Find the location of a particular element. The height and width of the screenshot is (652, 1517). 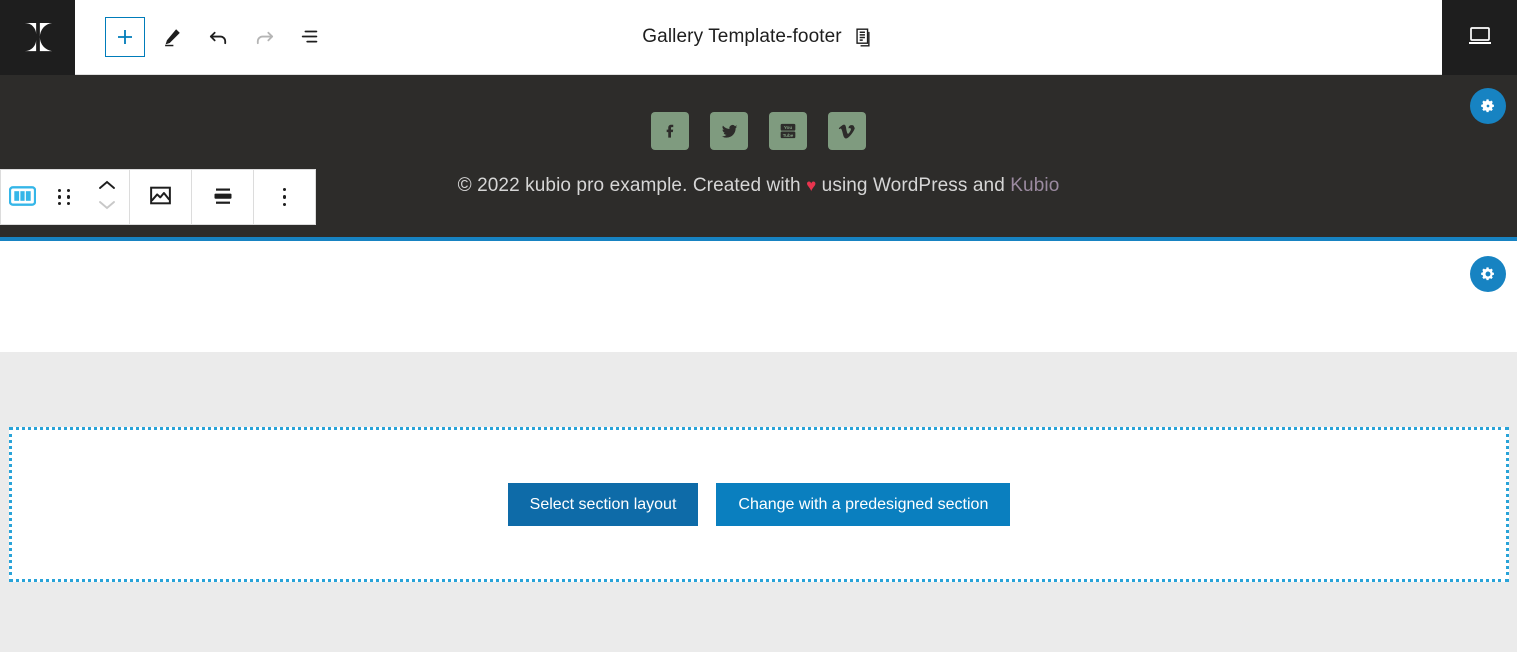

twitter-link is located at coordinates (729, 131).